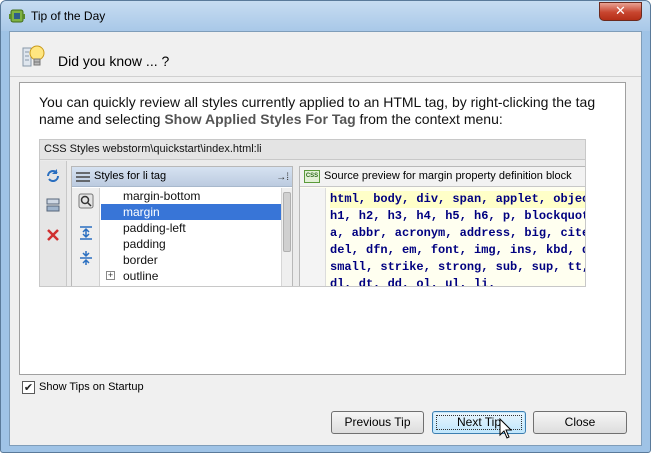 The height and width of the screenshot is (453, 651). What do you see at coordinates (458, 216) in the screenshot?
I see `code-line: h1, h2, h3, h4, h5, h6, p, blockquote` at bounding box center [458, 216].